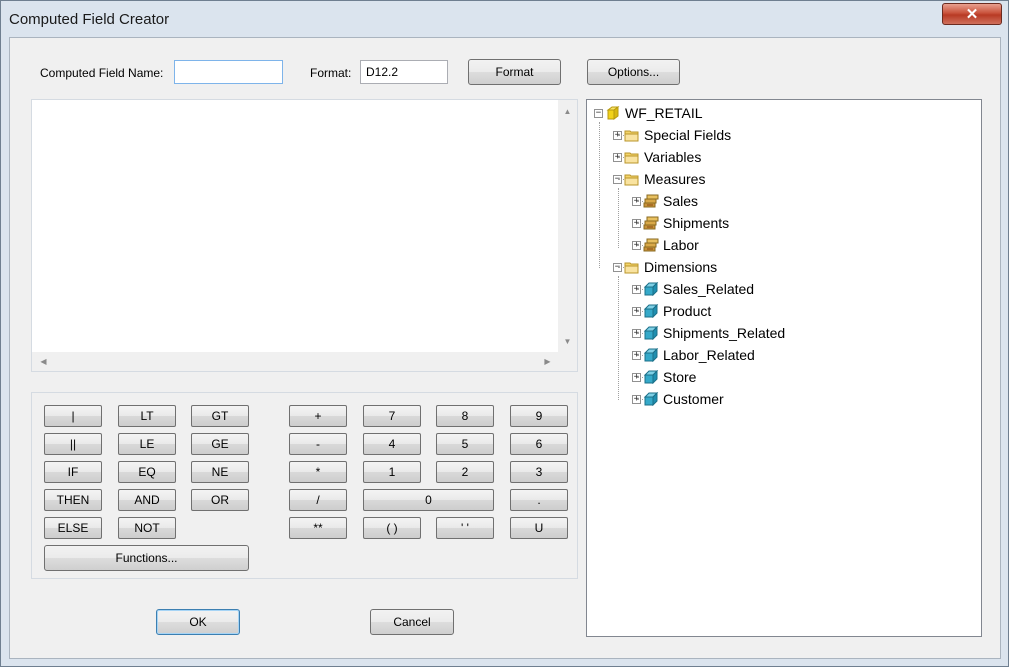  I want to click on key-2-button: 2, so click(465, 472).